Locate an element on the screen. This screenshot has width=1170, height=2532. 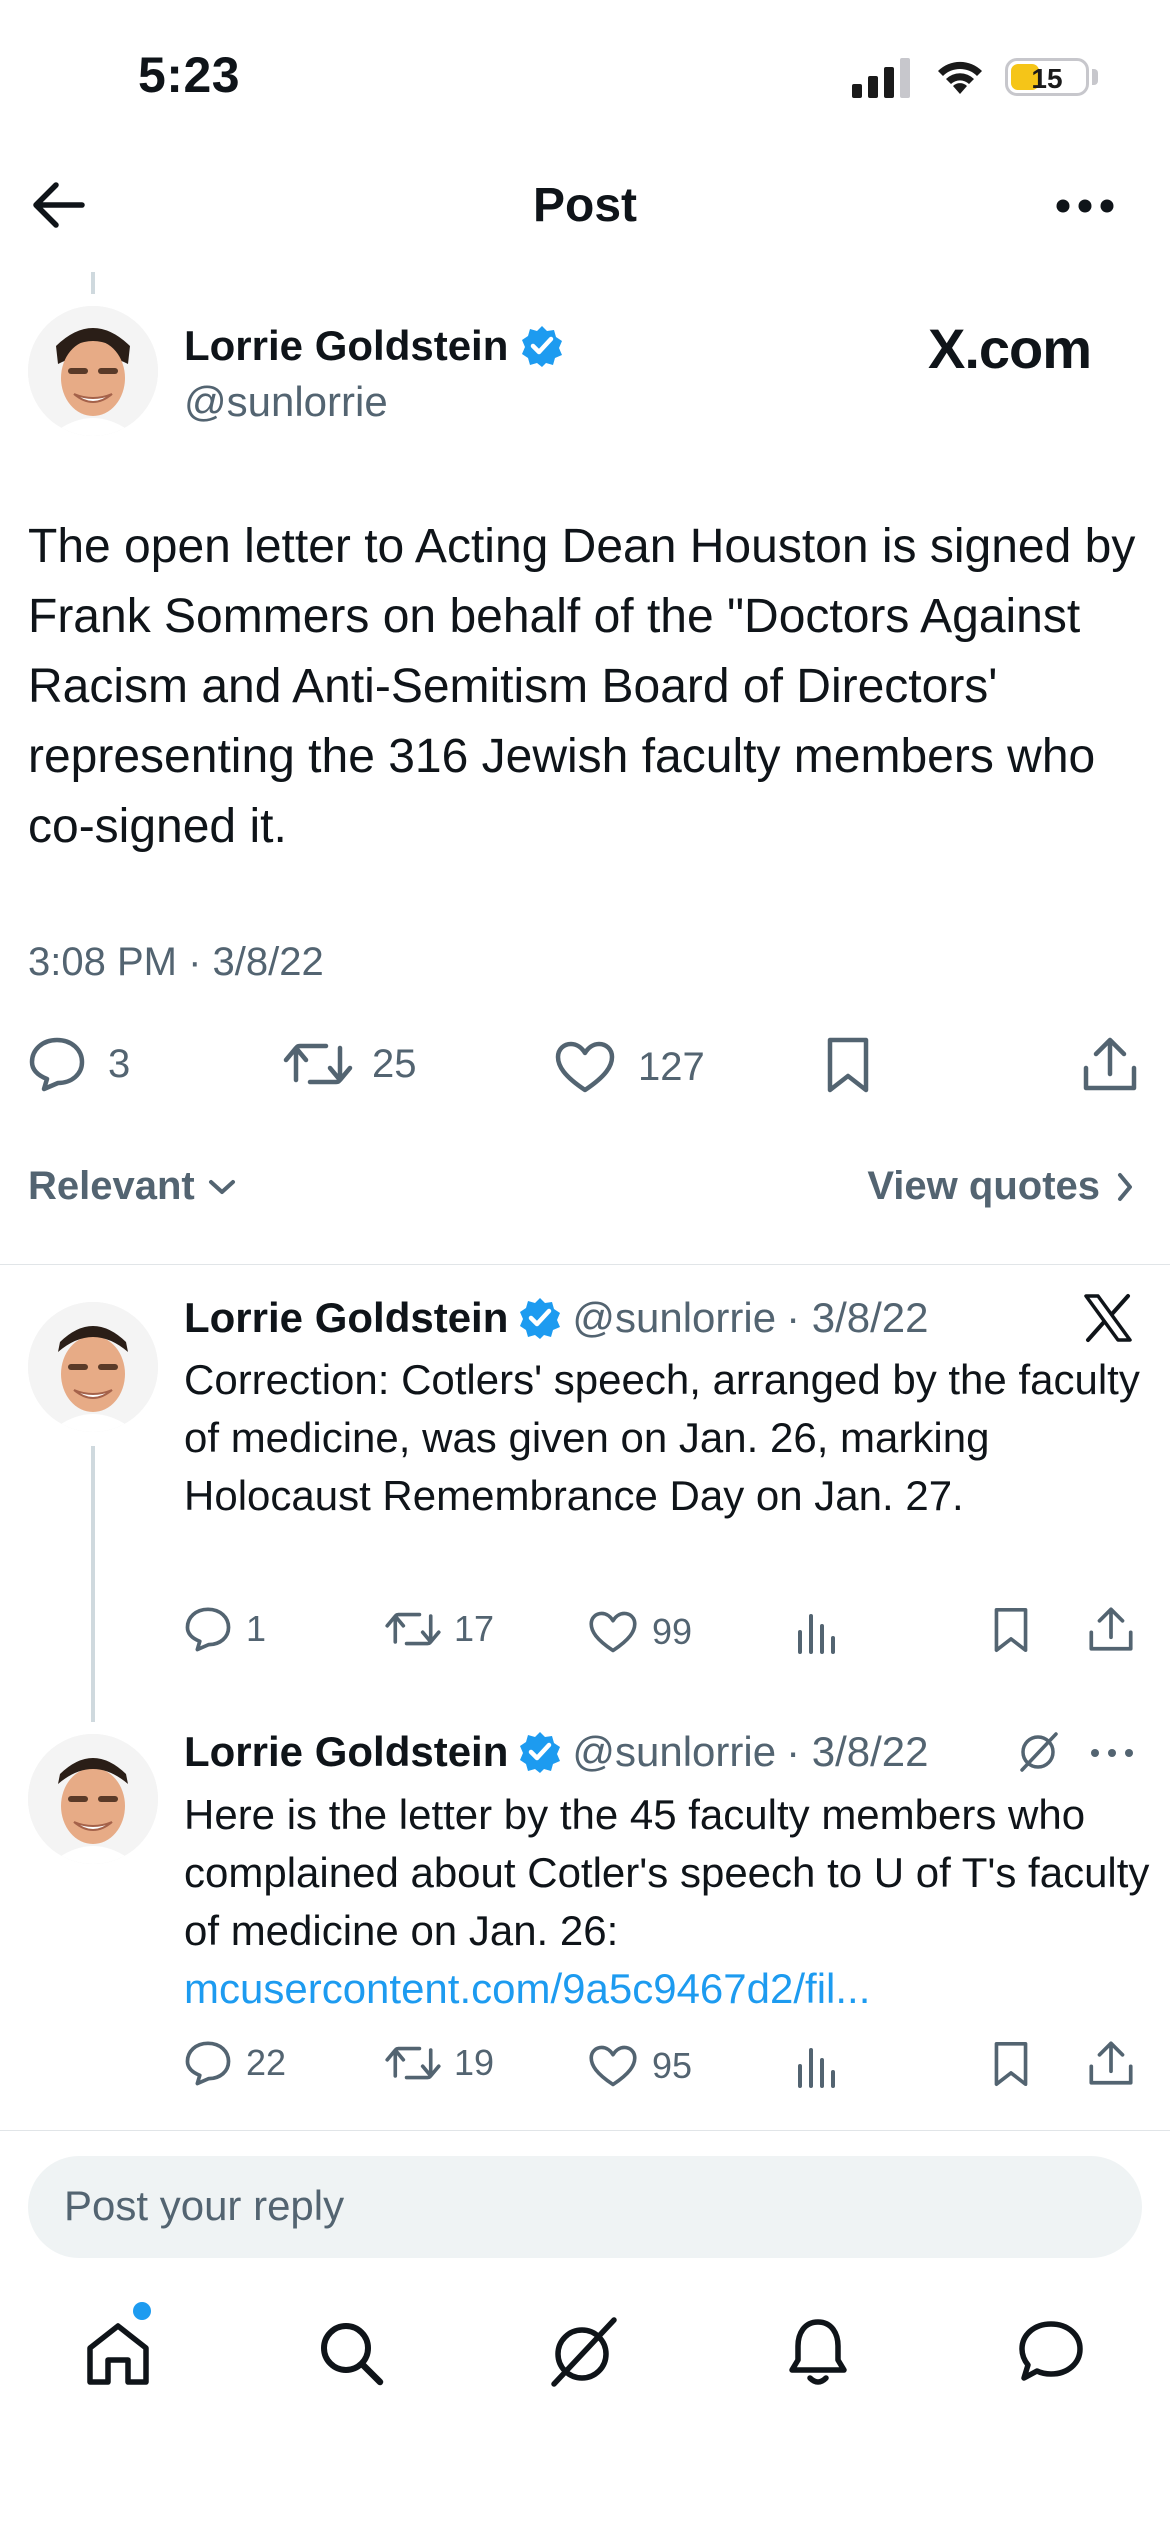
like-button: 95 is located at coordinates (640, 2066).